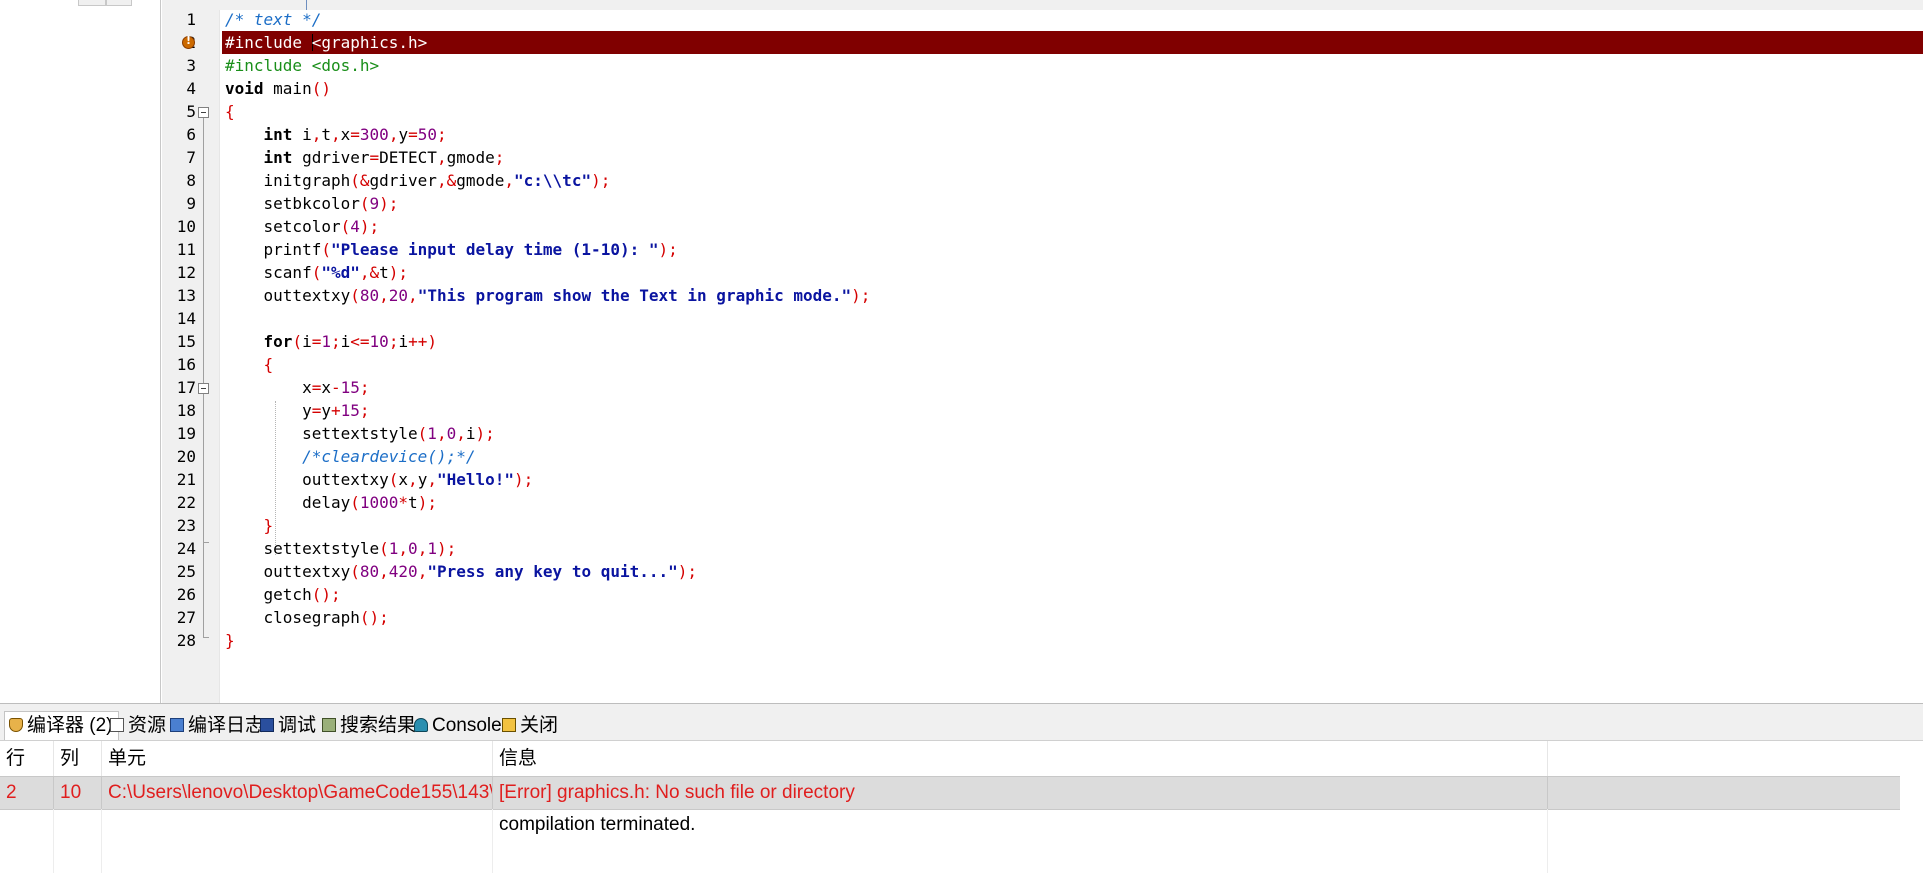  I want to click on error-marker-icon, so click(188, 41).